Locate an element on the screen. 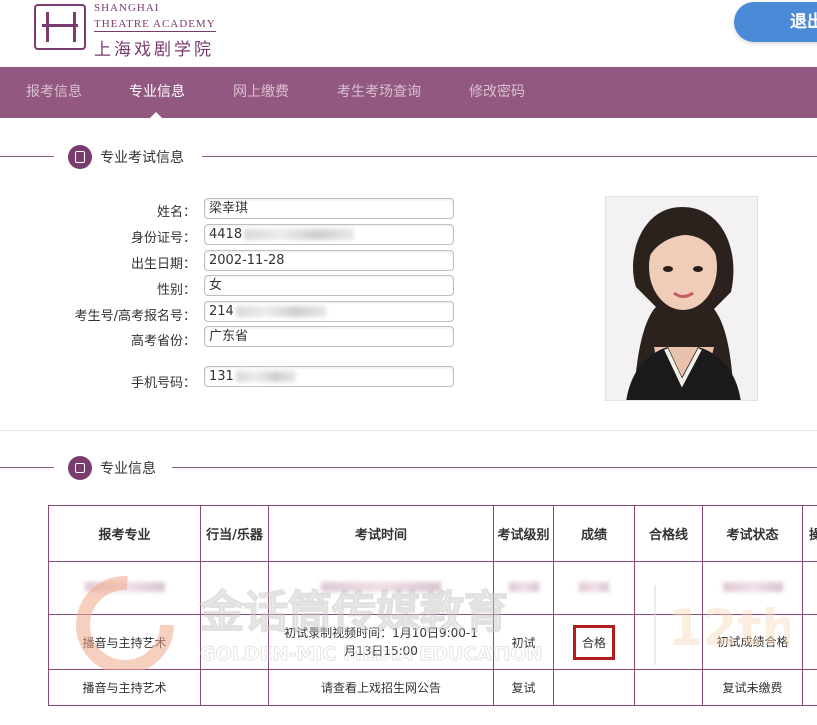  id-number-field: 4418 is located at coordinates (329, 234).